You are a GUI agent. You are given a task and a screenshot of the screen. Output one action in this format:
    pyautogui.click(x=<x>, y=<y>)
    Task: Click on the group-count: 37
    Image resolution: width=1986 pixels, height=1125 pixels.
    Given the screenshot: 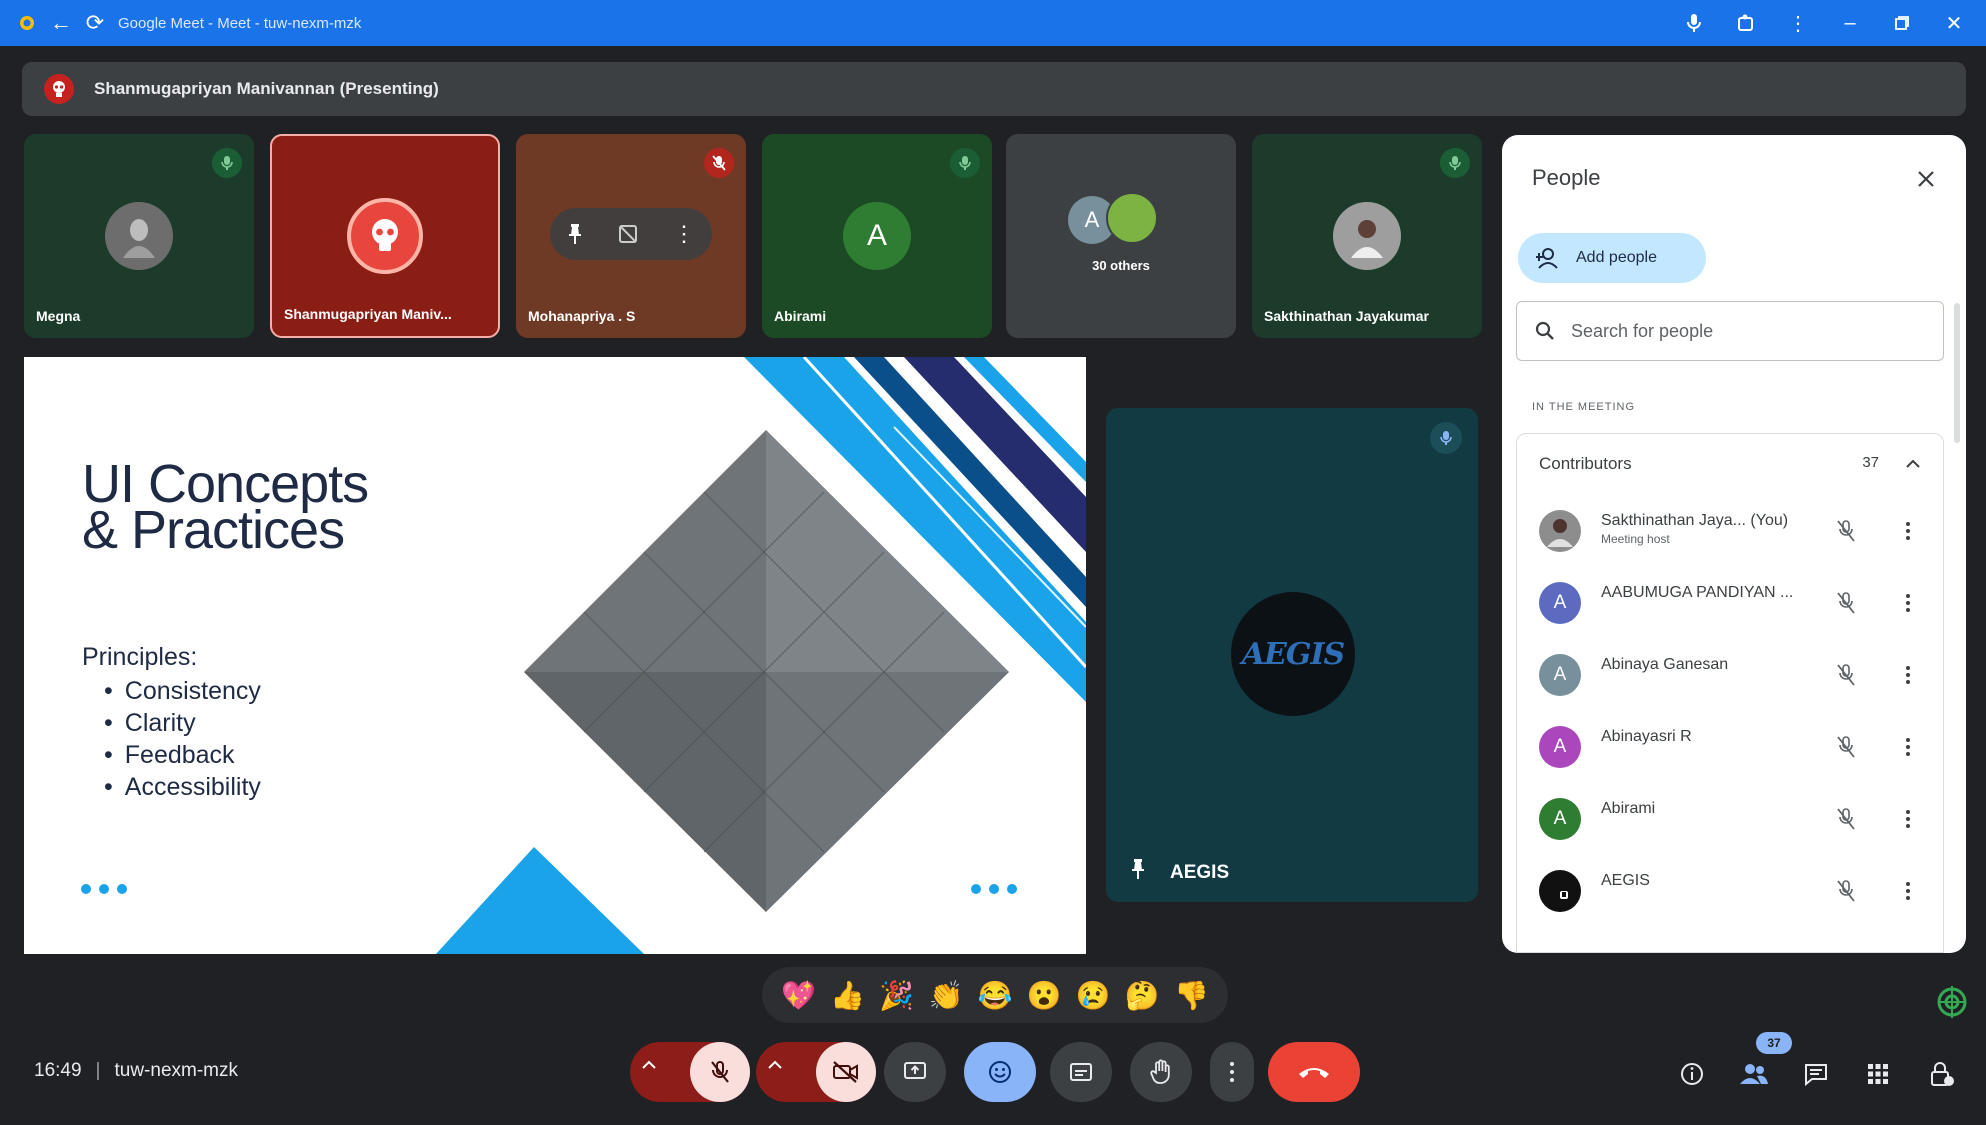 What is the action you would take?
    pyautogui.click(x=1870, y=462)
    